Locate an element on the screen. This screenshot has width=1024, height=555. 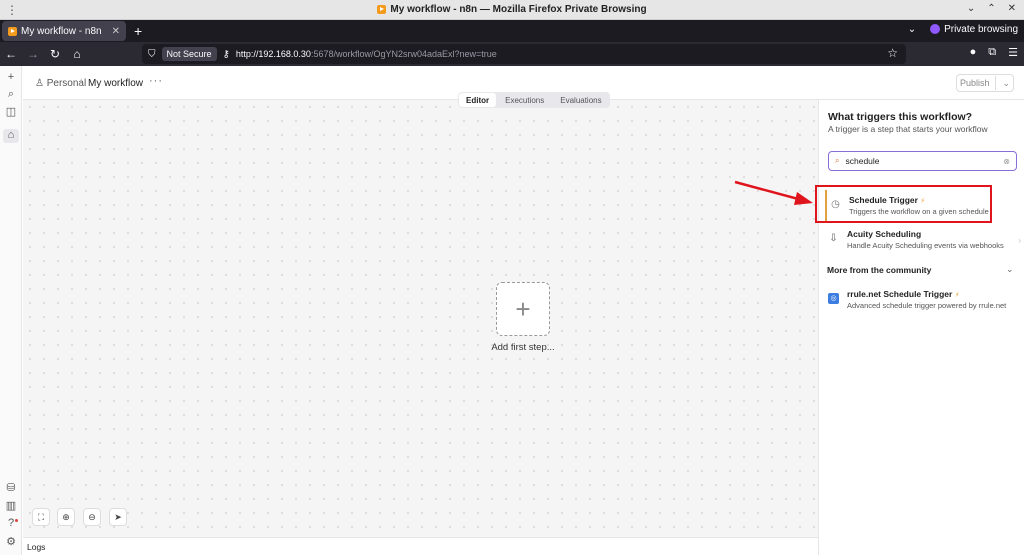
zoom-out-icon: ⊖ is located at coordinates (92, 517).